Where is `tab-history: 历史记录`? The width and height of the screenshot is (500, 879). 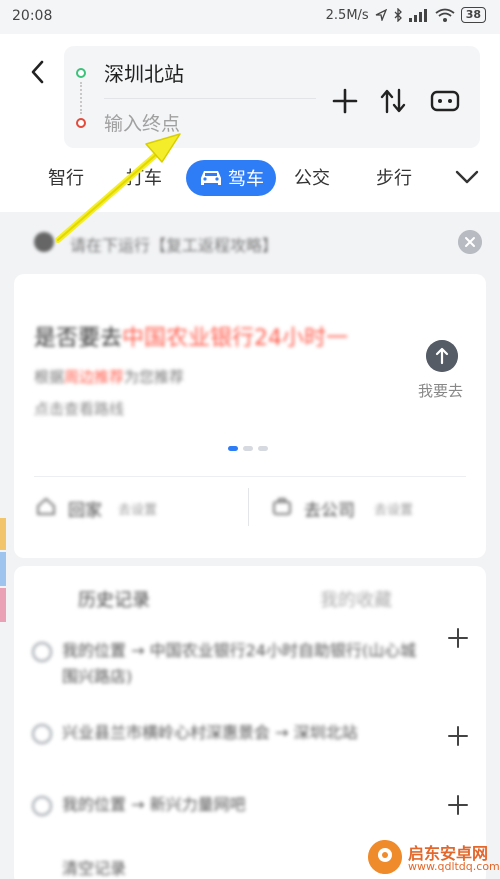 tab-history: 历史记录 is located at coordinates (114, 599).